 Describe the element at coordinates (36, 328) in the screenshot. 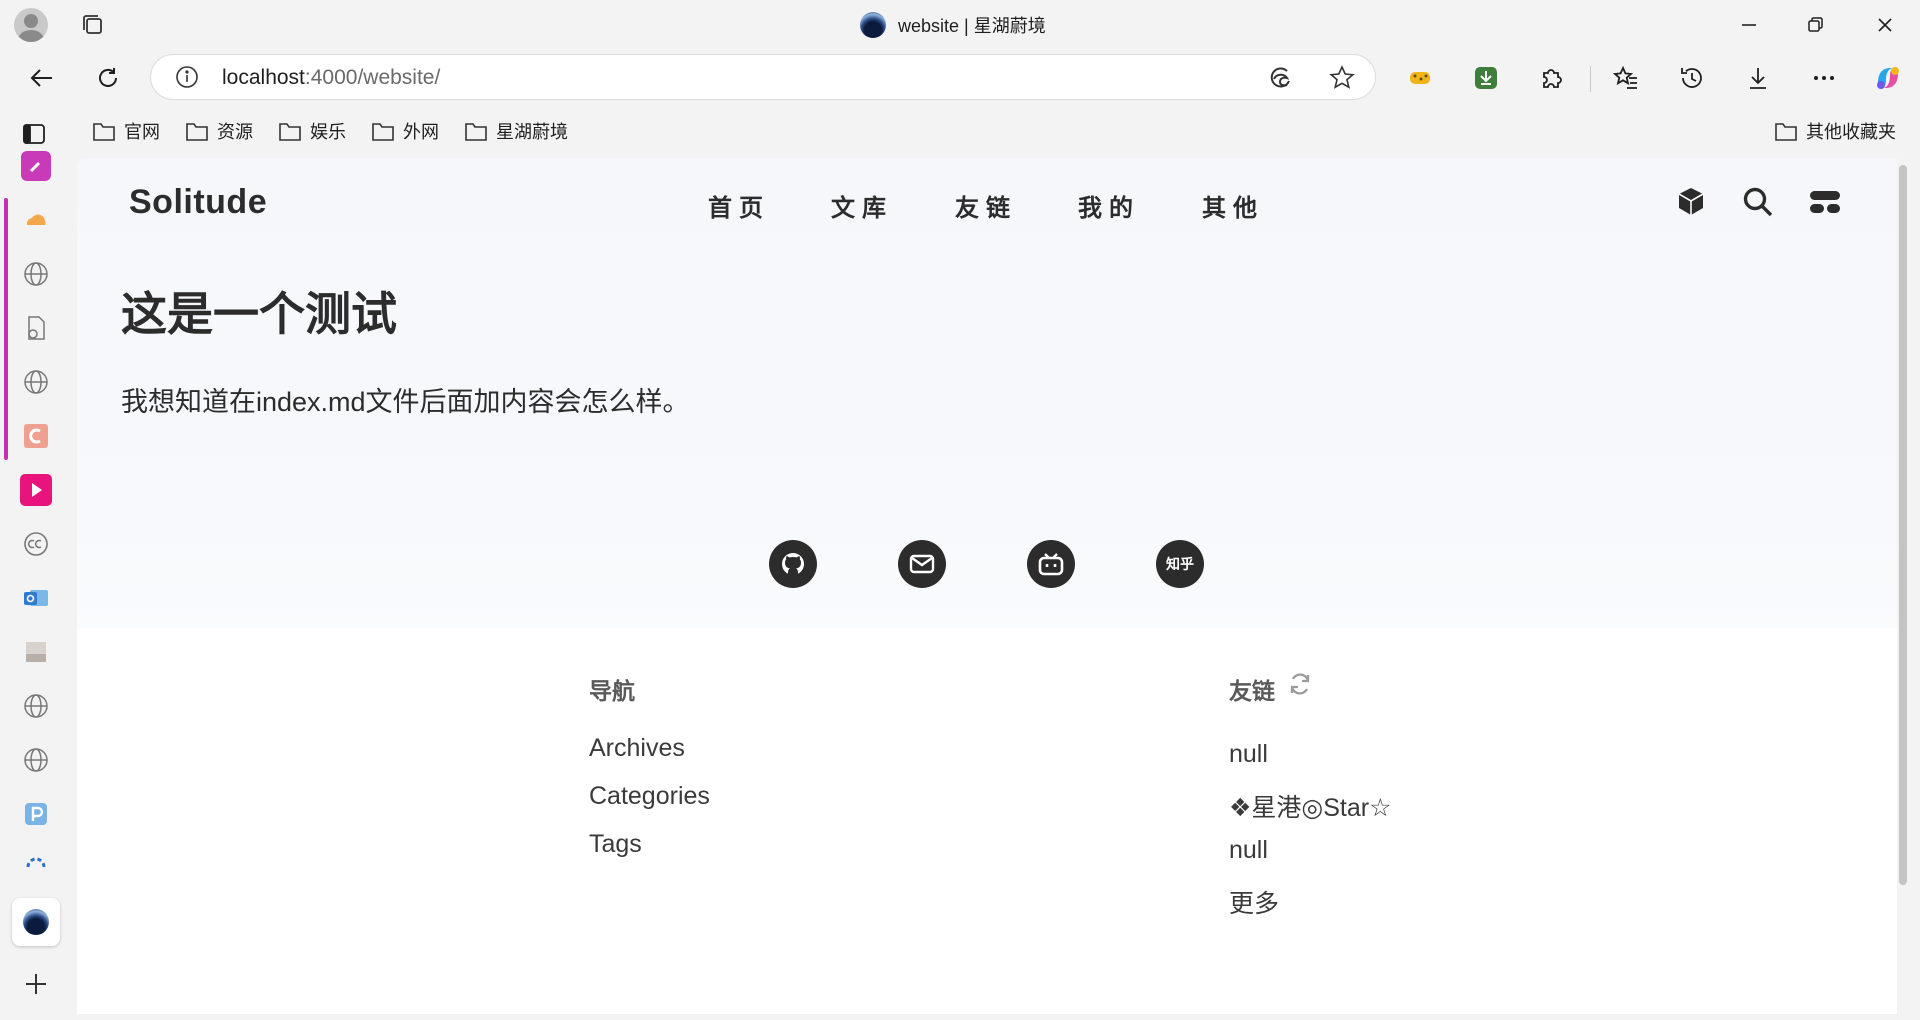

I see `sidebar-document-icon` at that location.